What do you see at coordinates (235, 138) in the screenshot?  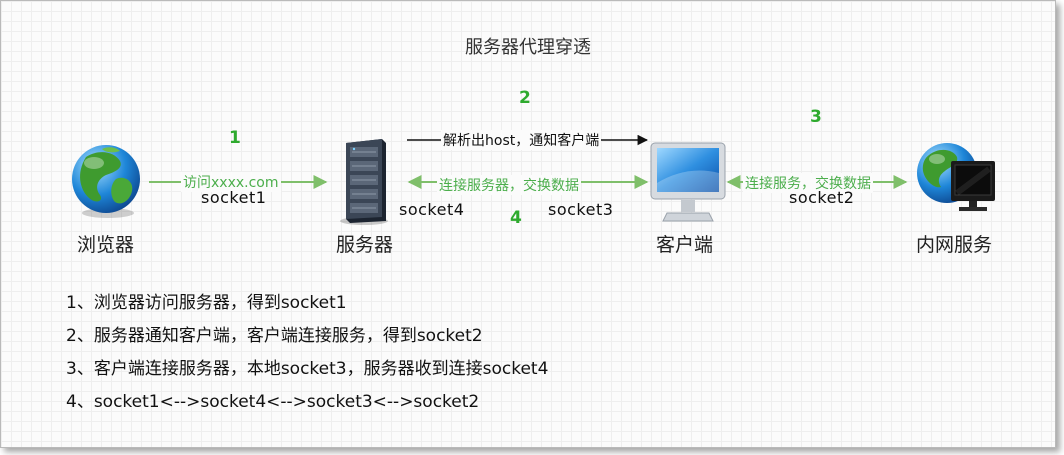 I see `step-1-marker: 1` at bounding box center [235, 138].